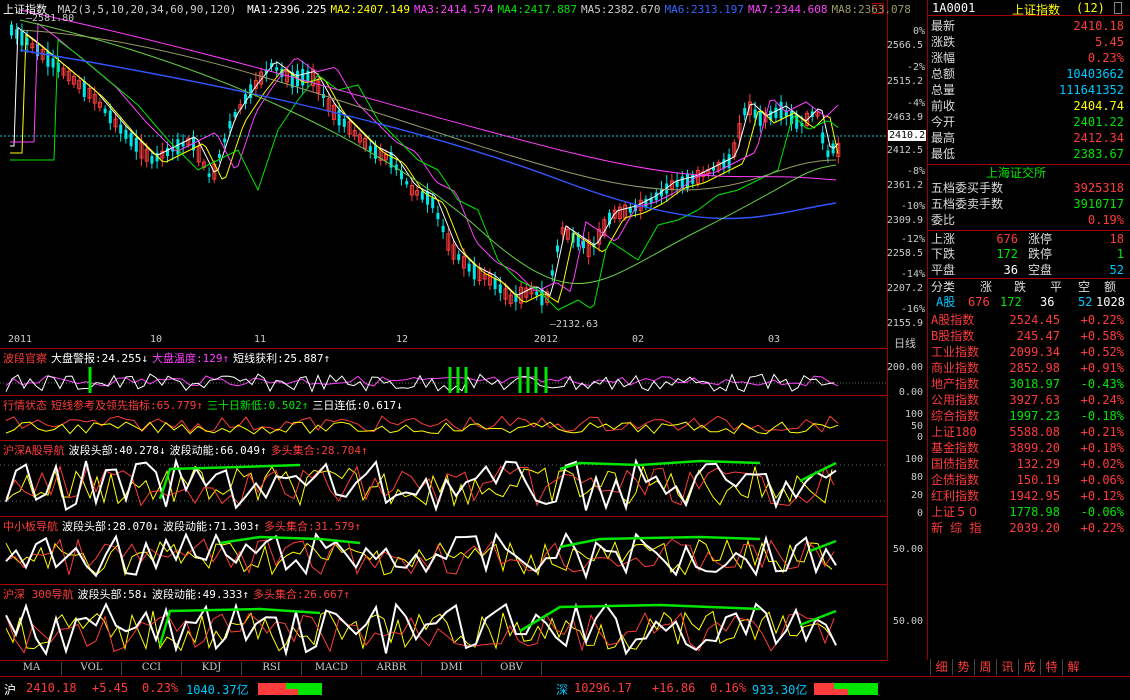 The width and height of the screenshot is (1130, 700). What do you see at coordinates (904, 45) in the screenshot?
I see `price-tick-0: 2566.5` at bounding box center [904, 45].